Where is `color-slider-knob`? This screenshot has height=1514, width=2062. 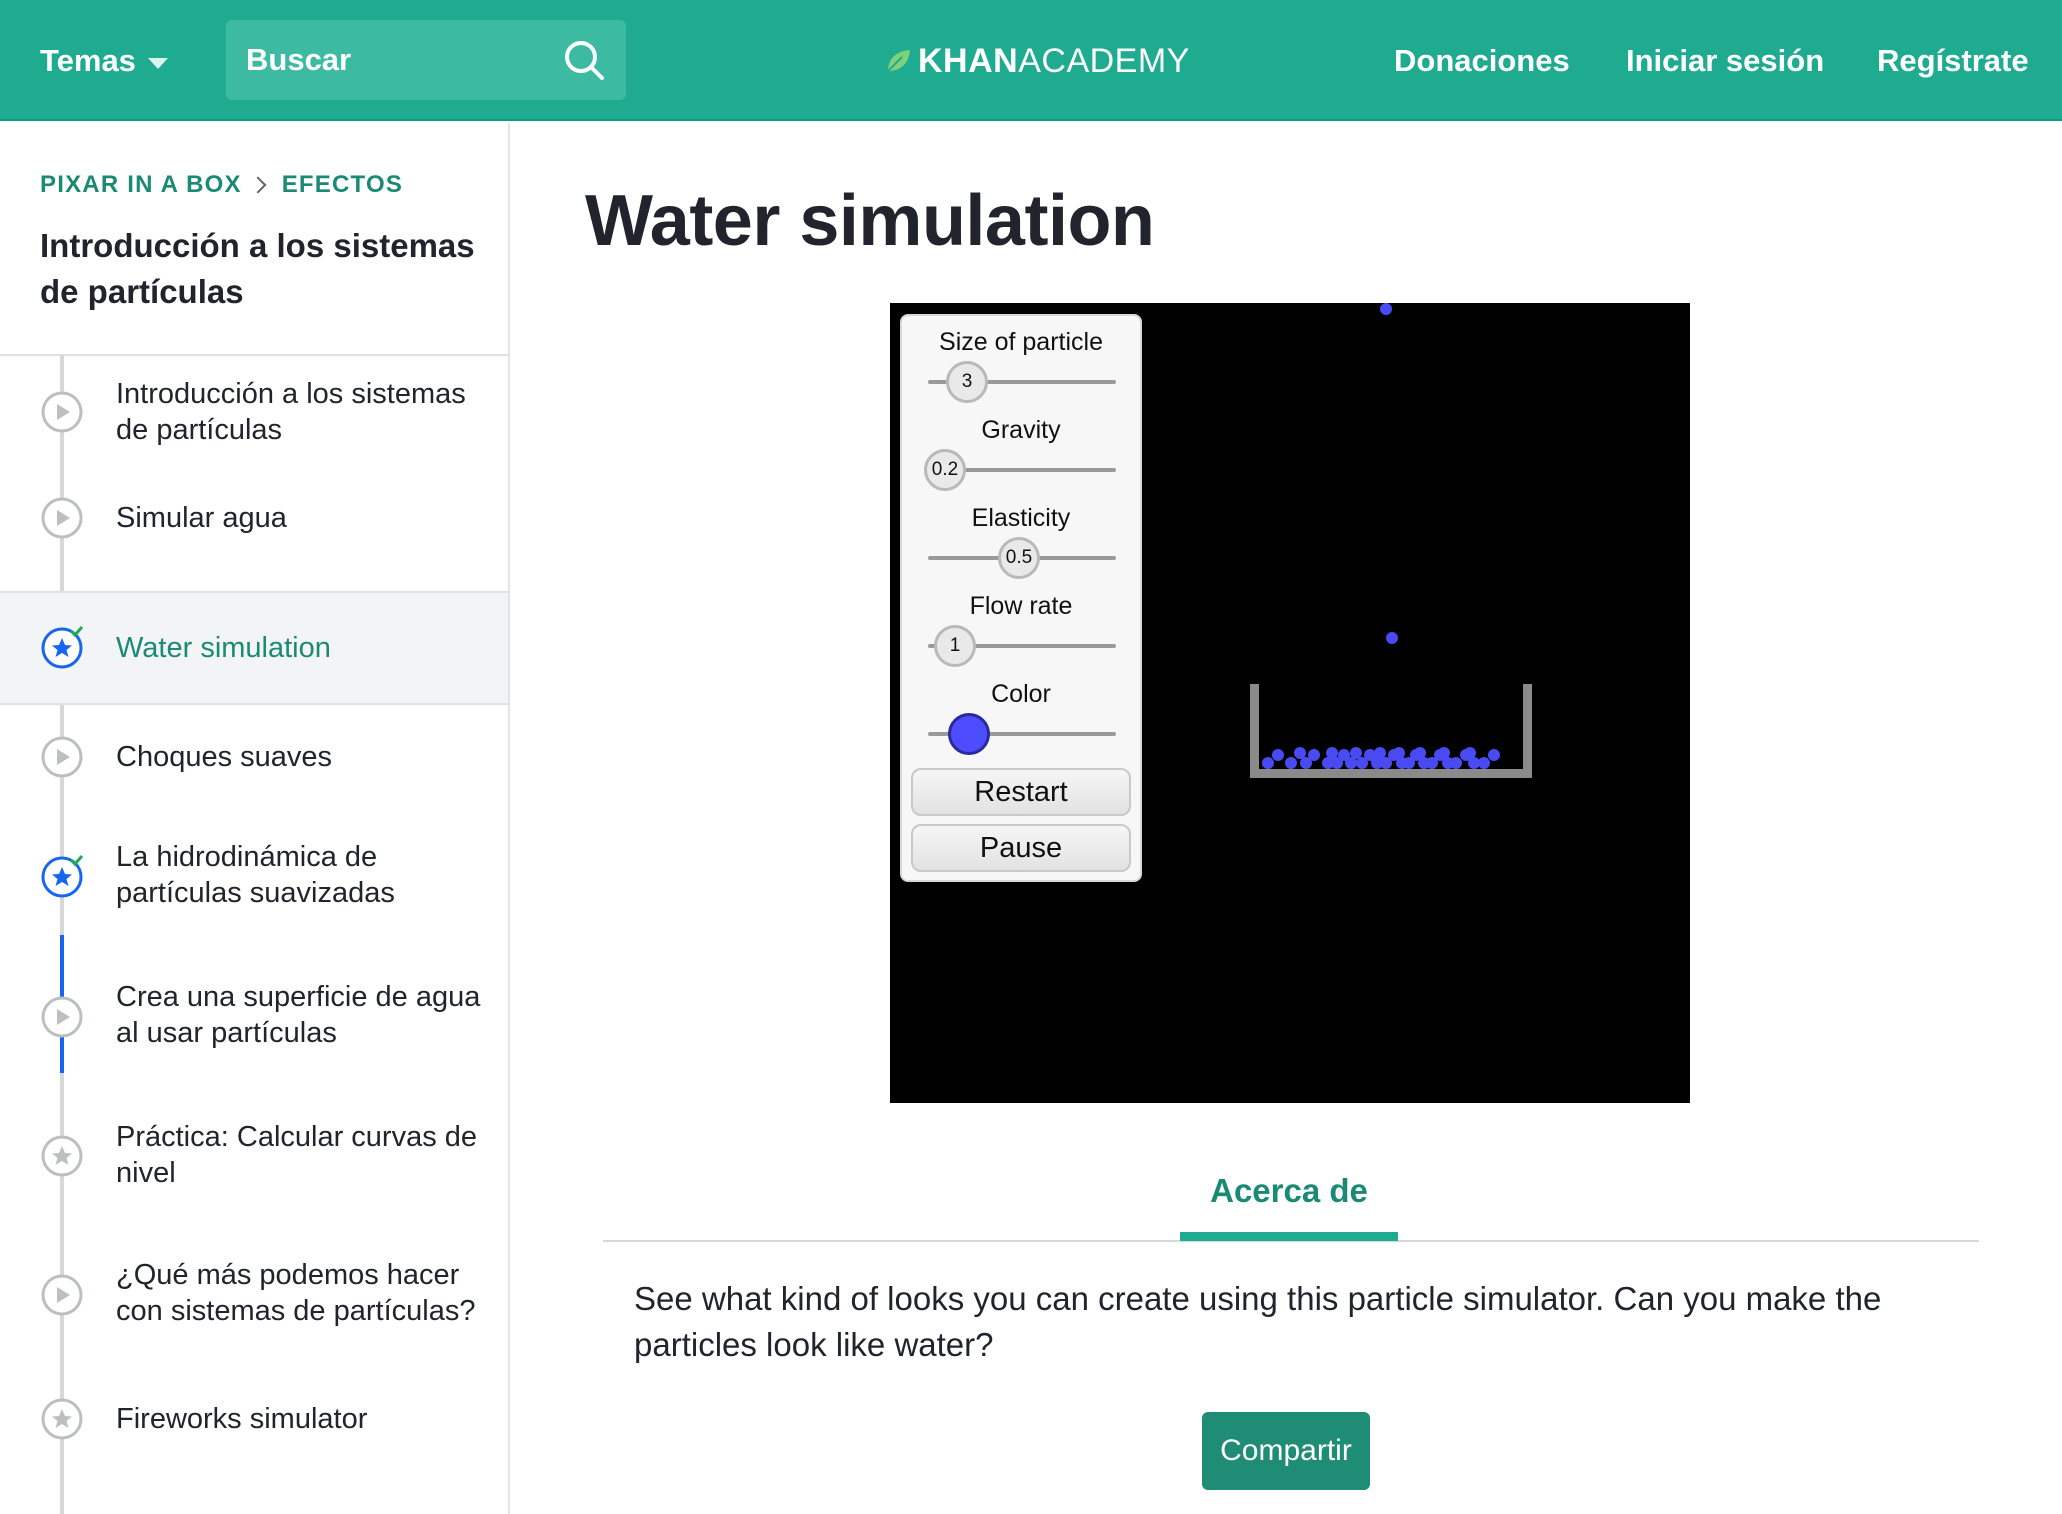
color-slider-knob is located at coordinates (969, 734).